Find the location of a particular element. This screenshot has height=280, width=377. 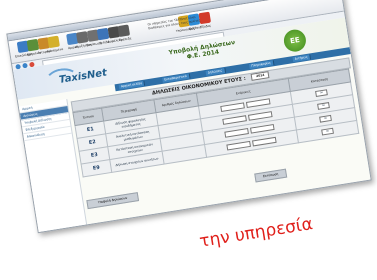

favorites-icon is located at coordinates (53, 42).